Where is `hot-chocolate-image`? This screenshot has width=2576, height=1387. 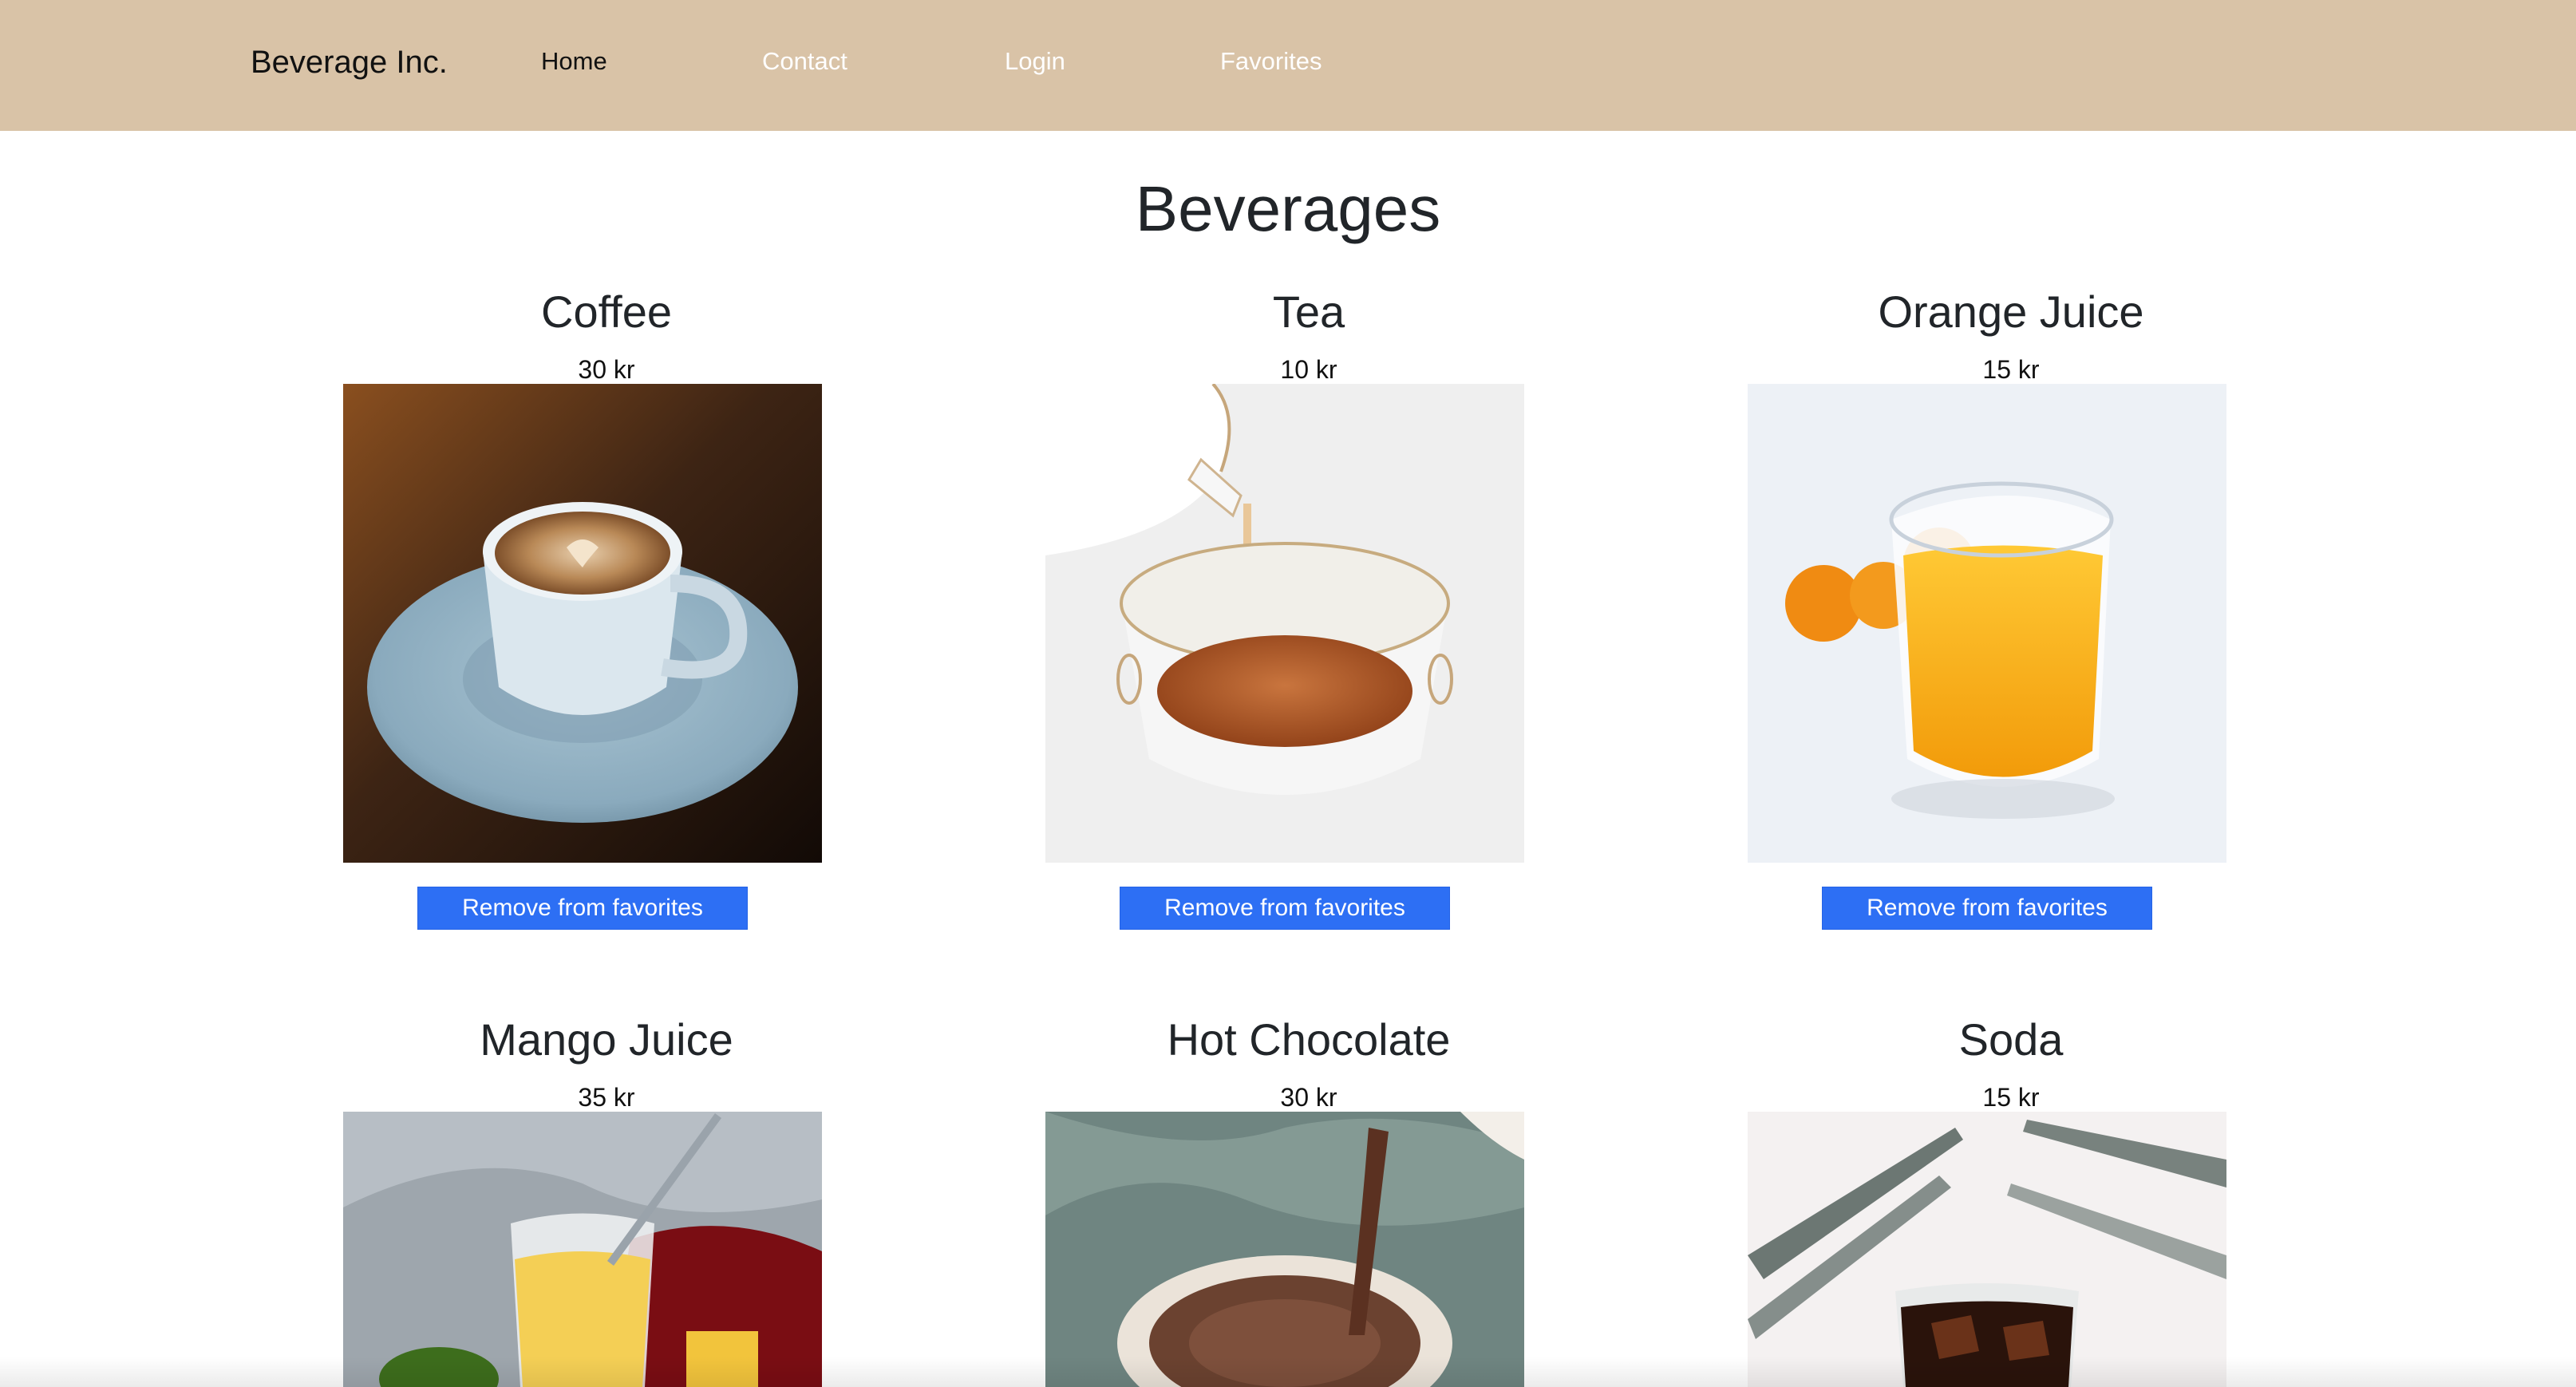 hot-chocolate-image is located at coordinates (1284, 1249).